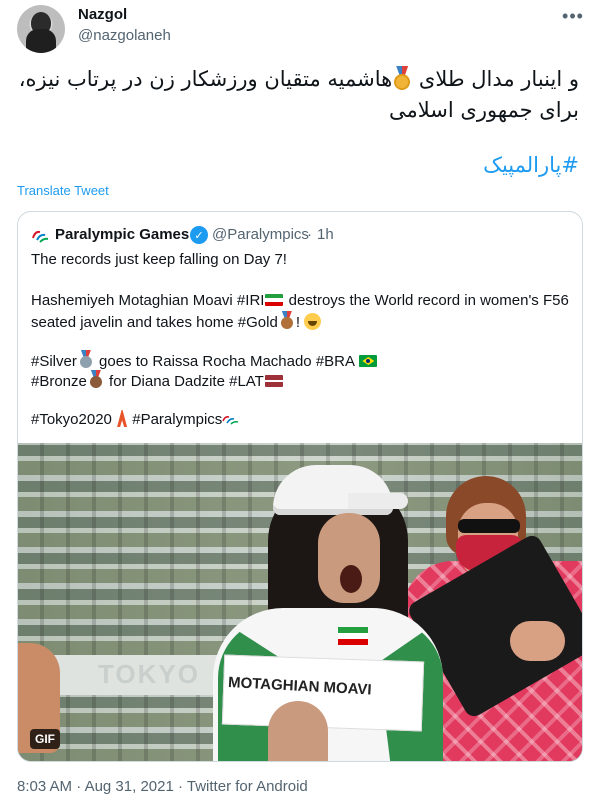  What do you see at coordinates (154, 322) in the screenshot?
I see `quote-line-3a: seated javelin and takes home #Gold` at bounding box center [154, 322].